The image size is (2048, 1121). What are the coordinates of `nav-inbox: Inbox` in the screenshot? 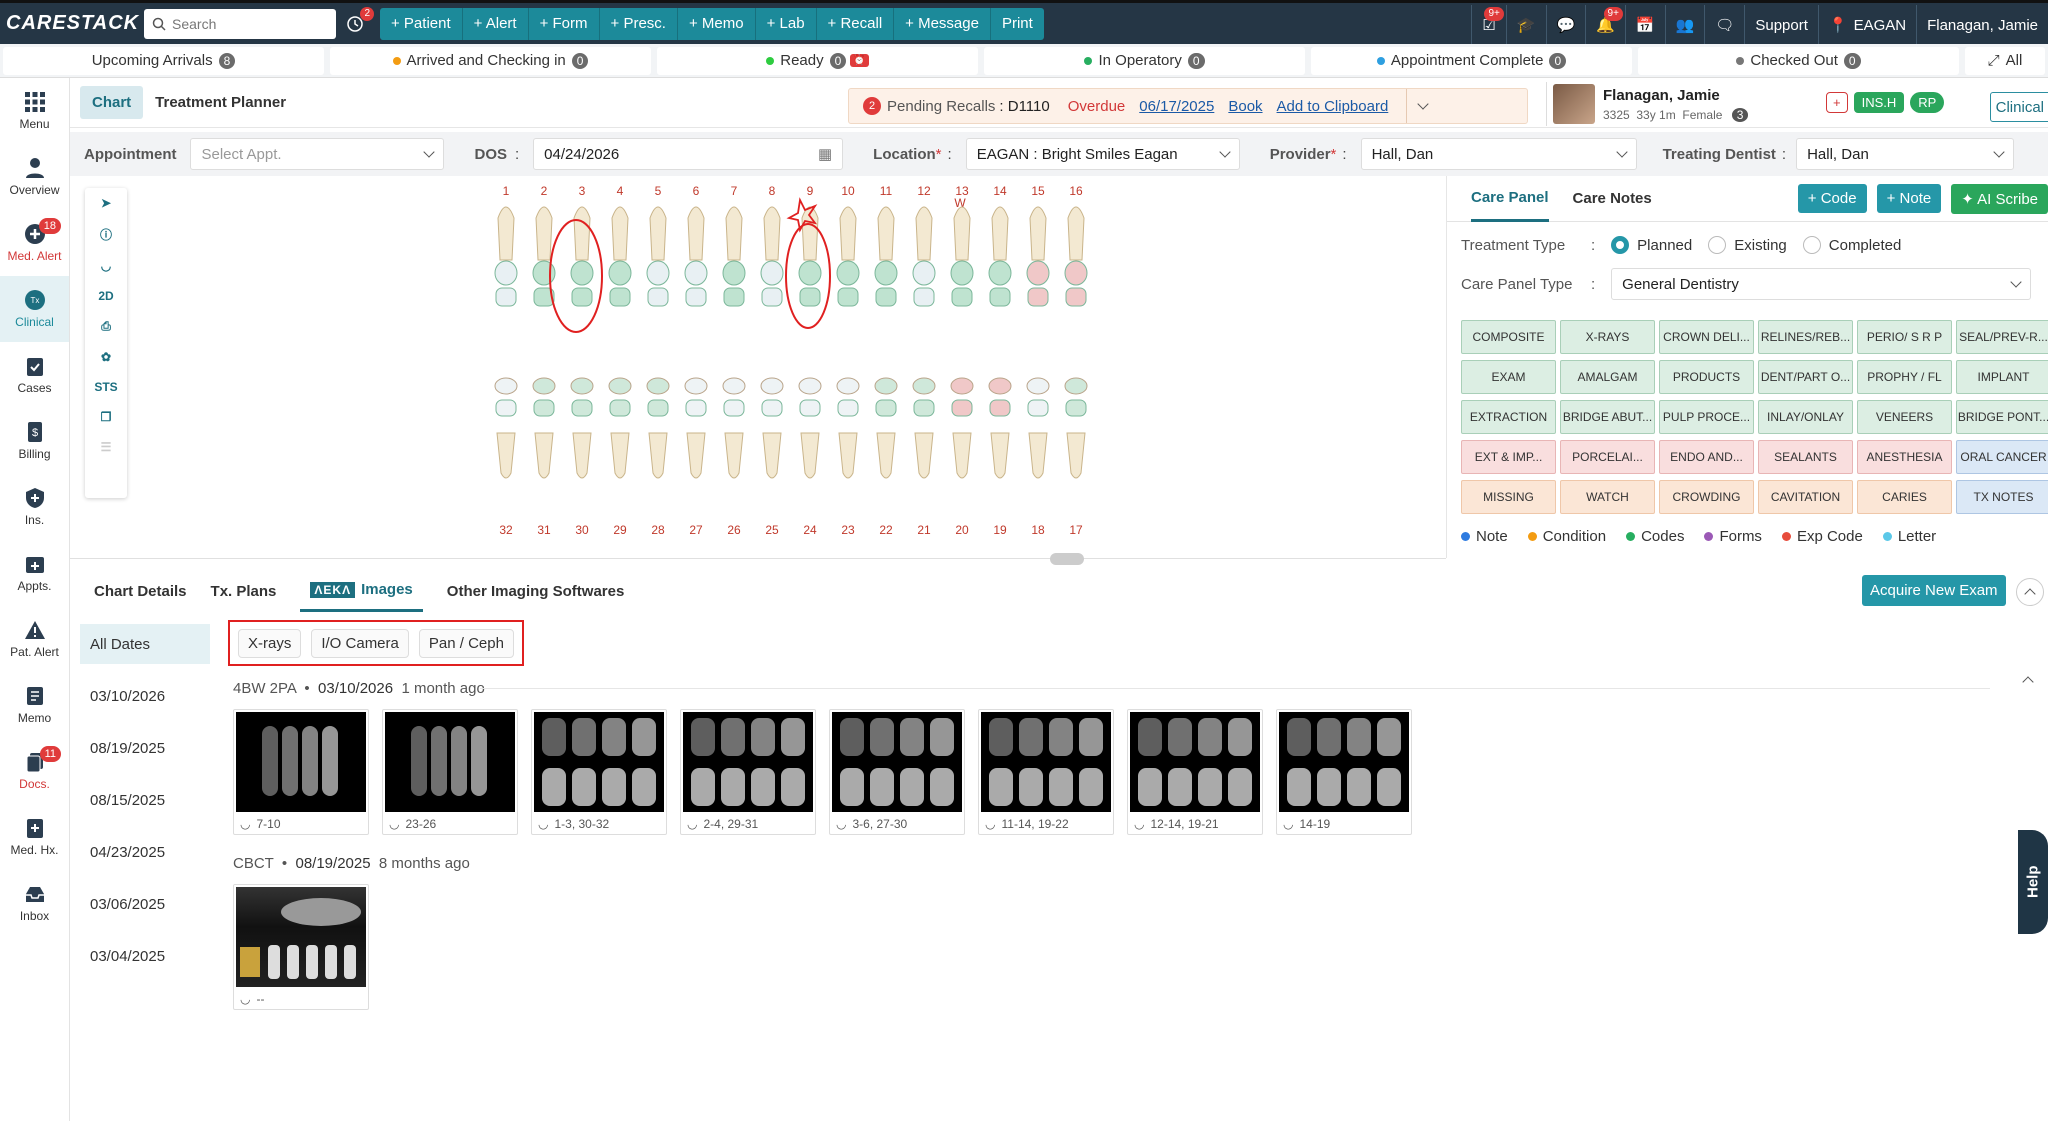 It's located at (34, 903).